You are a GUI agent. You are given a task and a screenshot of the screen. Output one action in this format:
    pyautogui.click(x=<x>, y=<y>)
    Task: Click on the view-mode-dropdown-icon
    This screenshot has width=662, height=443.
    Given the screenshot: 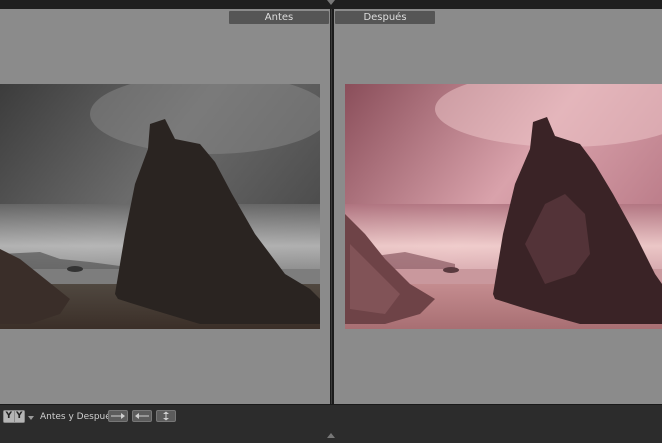 What is the action you would take?
    pyautogui.click(x=31, y=418)
    